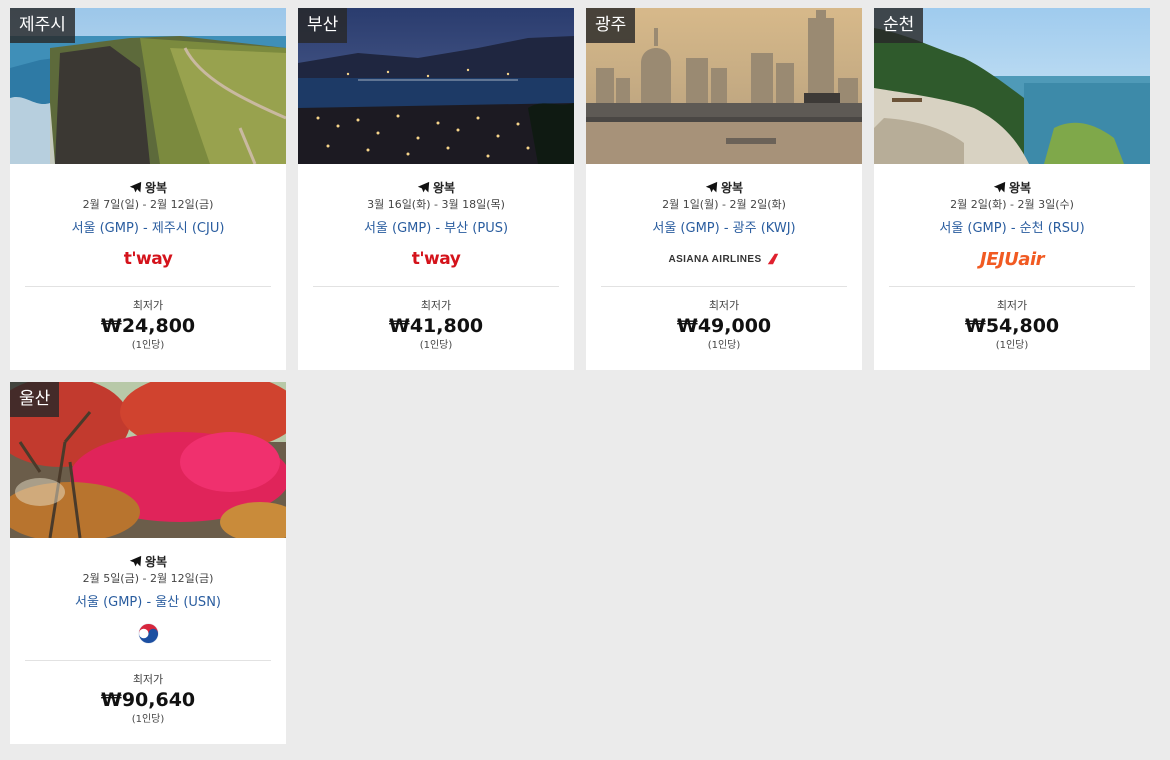  Describe the element at coordinates (436, 204) in the screenshot. I see `travel-dates: 3월 16일(화) - 3월 18일(목)` at that location.